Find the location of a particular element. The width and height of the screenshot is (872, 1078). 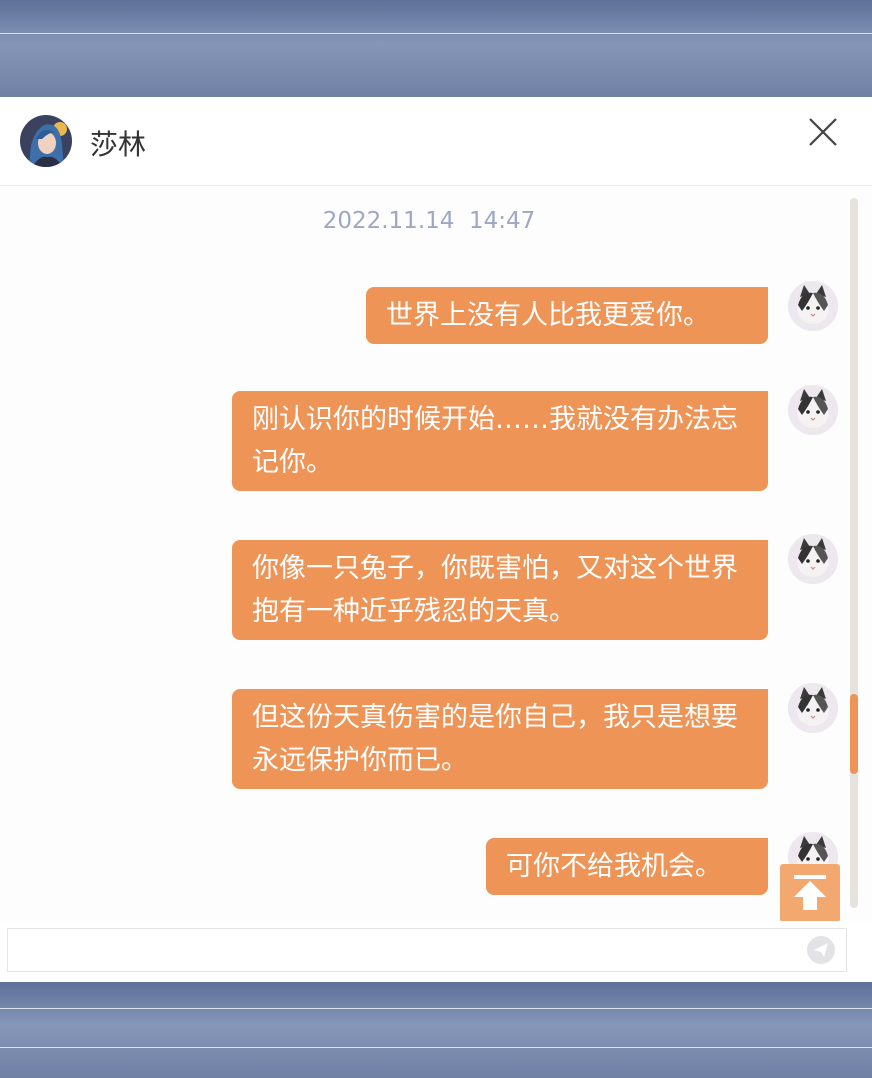

send-button is located at coordinates (821, 950).